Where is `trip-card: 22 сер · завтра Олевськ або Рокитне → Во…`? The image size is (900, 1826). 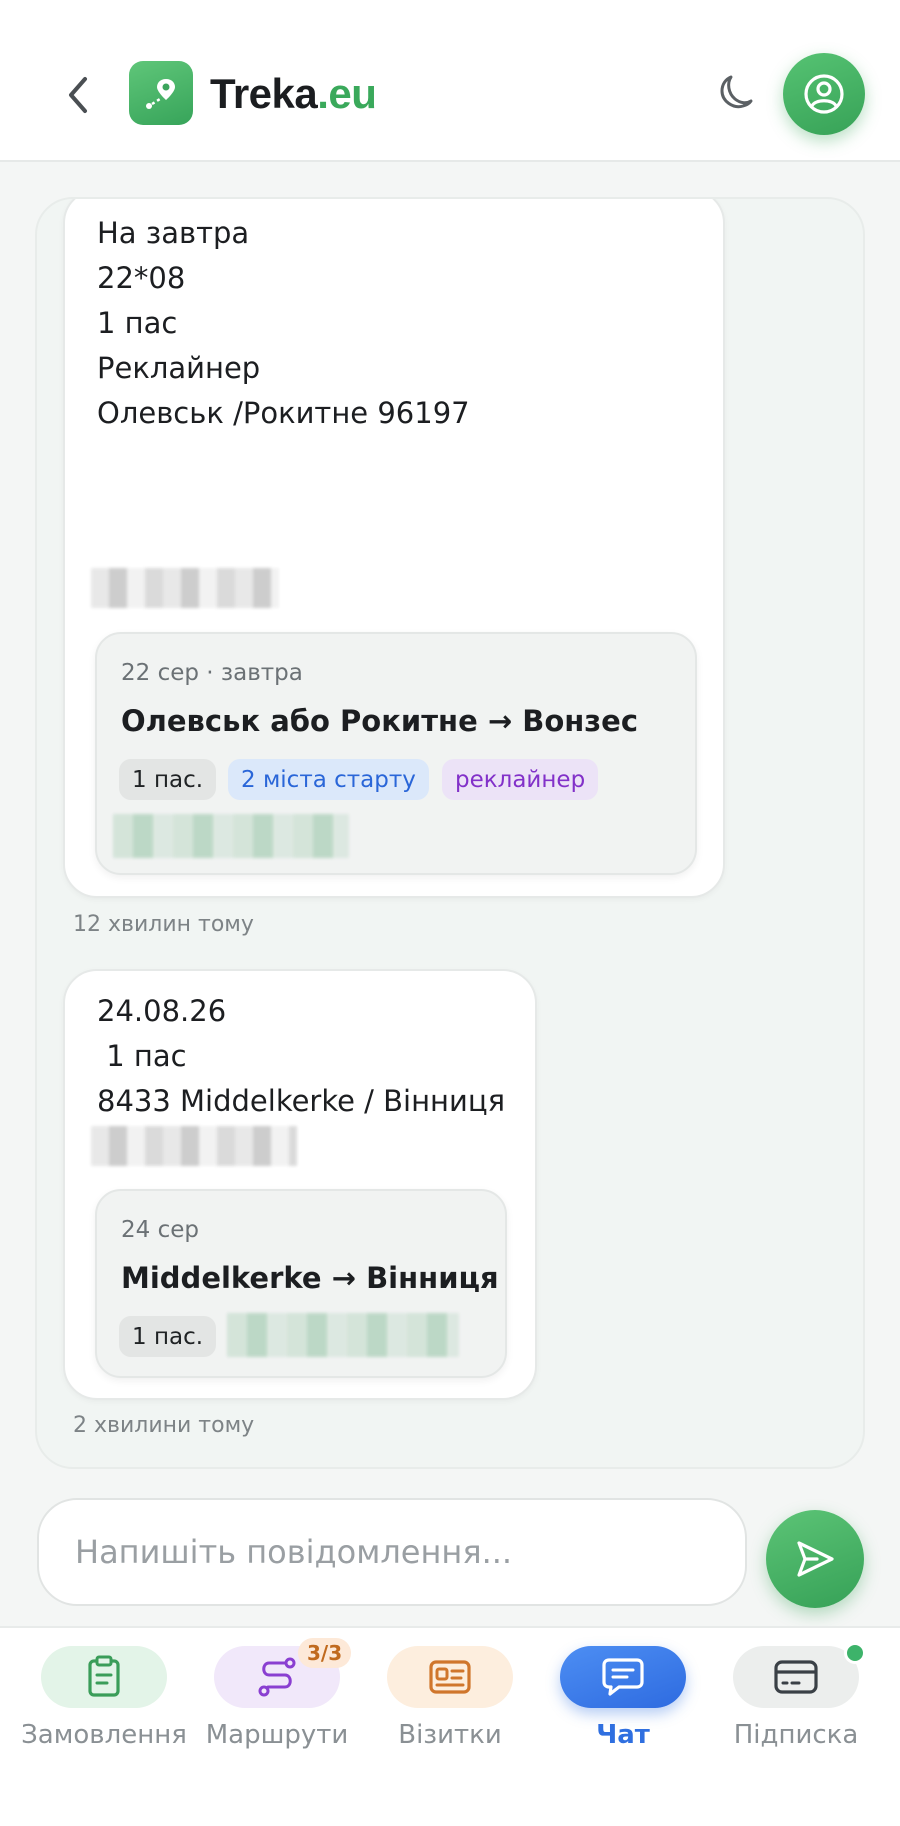 trip-card: 22 сер · завтра Олевськ або Рокитне → Во… is located at coordinates (396, 753).